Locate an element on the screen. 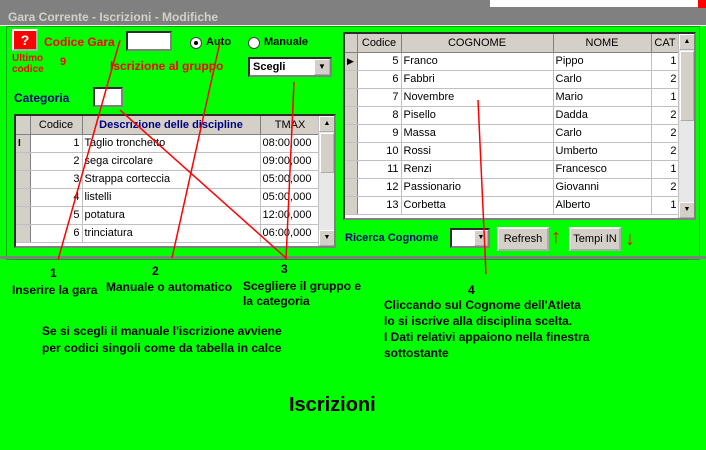  annotation-text-4-line3: I Dati relativi appaiono nella finestra is located at coordinates (487, 337).